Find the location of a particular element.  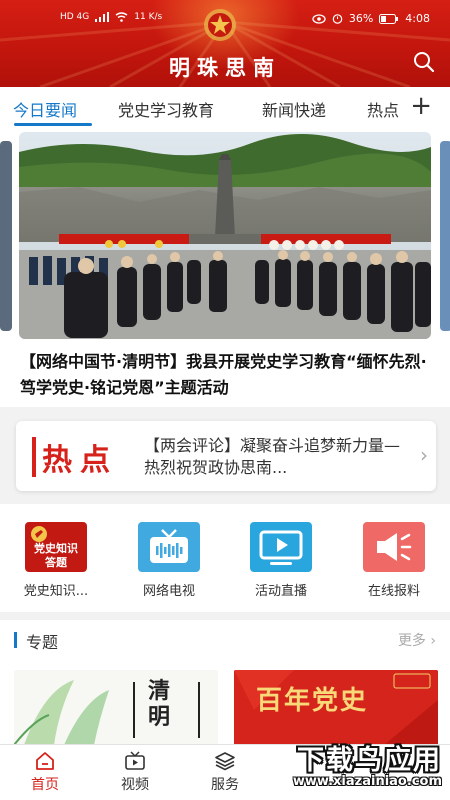

svg-text: 答题 is located at coordinates (56, 562).